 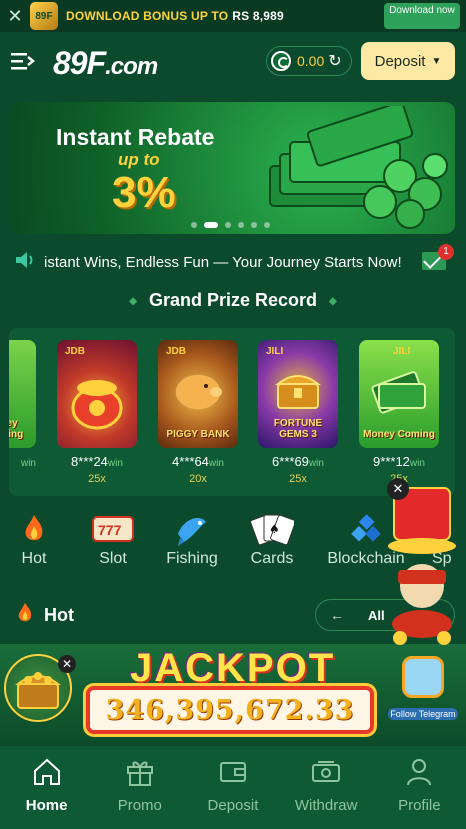 What do you see at coordinates (192, 529) in the screenshot?
I see `fish-icon` at bounding box center [192, 529].